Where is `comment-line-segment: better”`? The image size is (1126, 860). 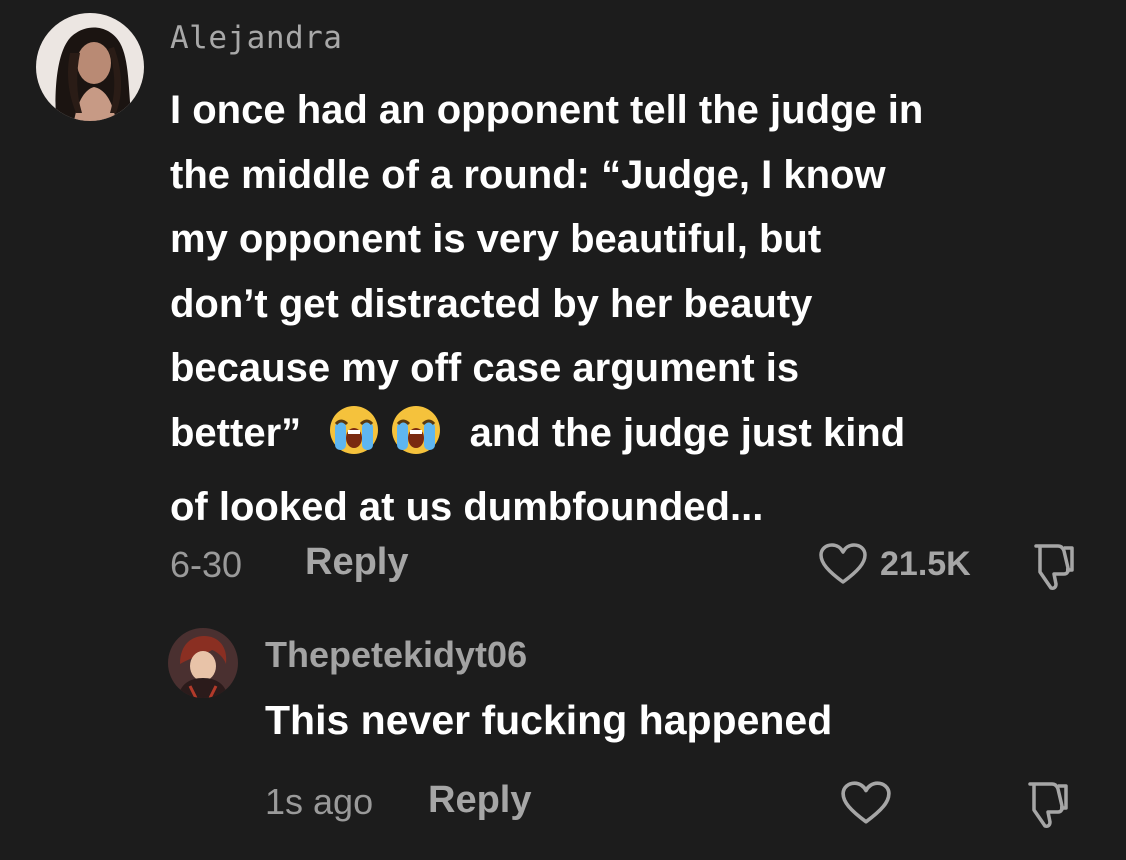
comment-line-segment: better” is located at coordinates (236, 432).